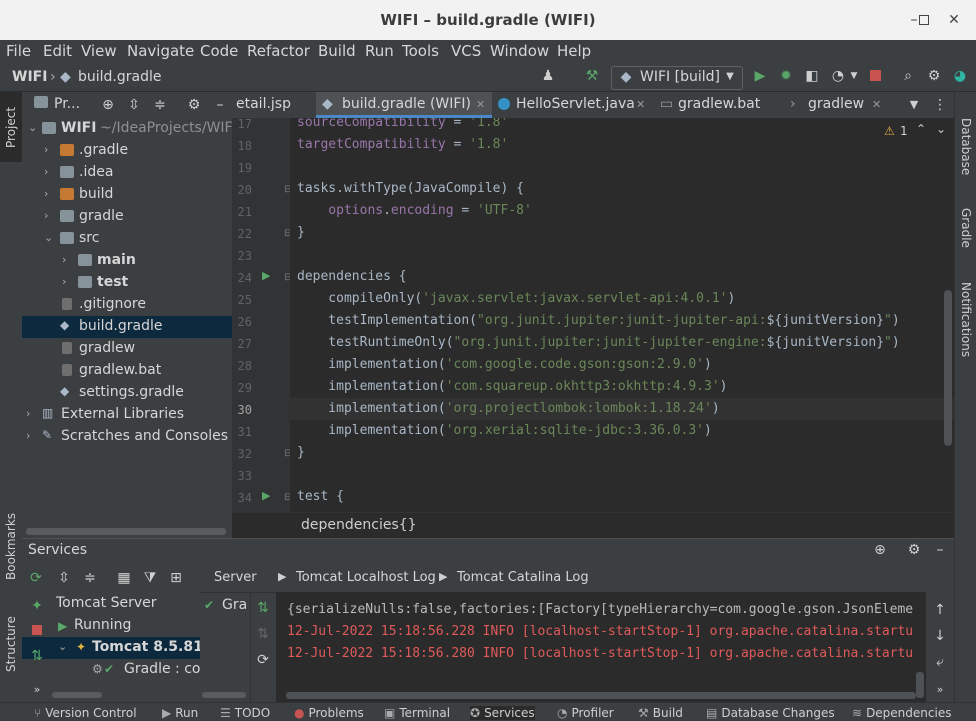 This screenshot has height=721, width=976. What do you see at coordinates (127, 415) in the screenshot?
I see `tree-item-external-libraries: › ▥ External Libraries` at bounding box center [127, 415].